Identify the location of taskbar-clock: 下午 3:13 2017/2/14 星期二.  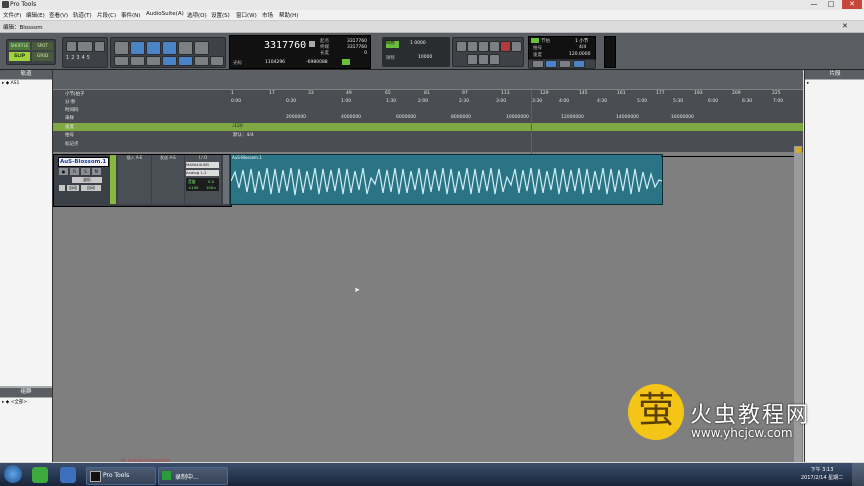
(822, 474).